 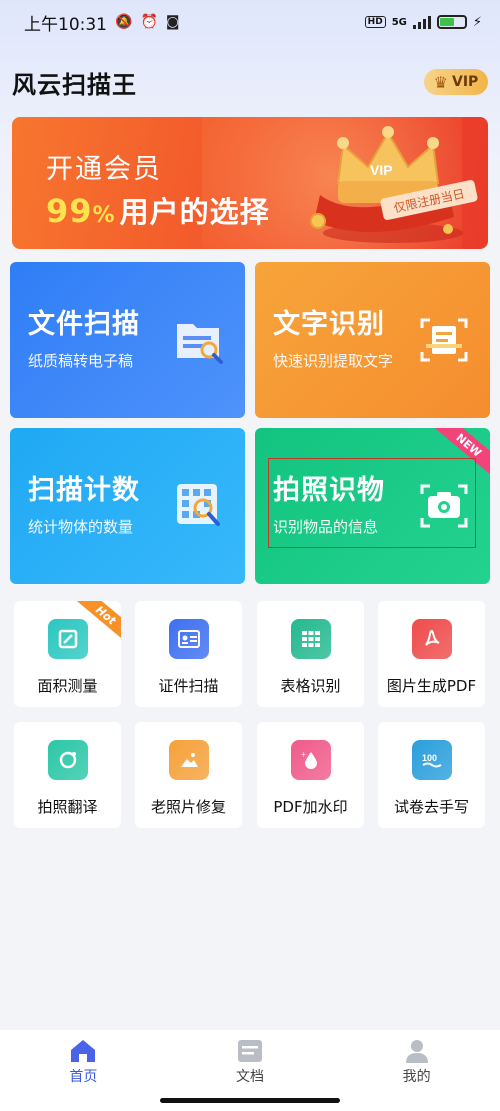 What do you see at coordinates (84, 490) in the screenshot?
I see `tile-title: 扫描计数` at bounding box center [84, 490].